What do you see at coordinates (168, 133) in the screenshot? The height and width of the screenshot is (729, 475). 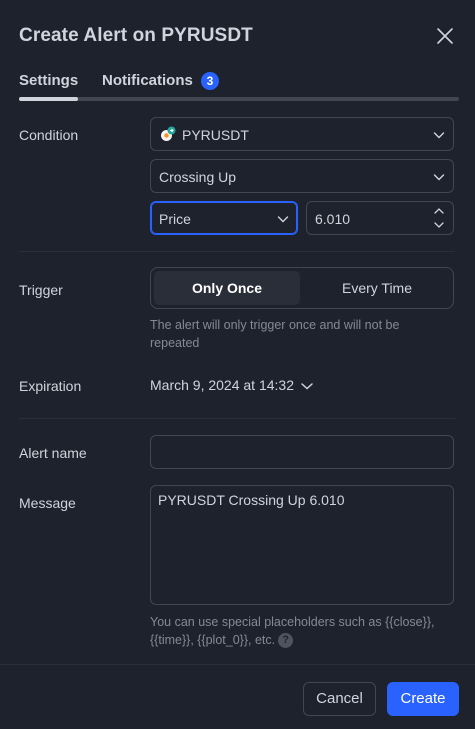 I see `pyr-coin-icon` at bounding box center [168, 133].